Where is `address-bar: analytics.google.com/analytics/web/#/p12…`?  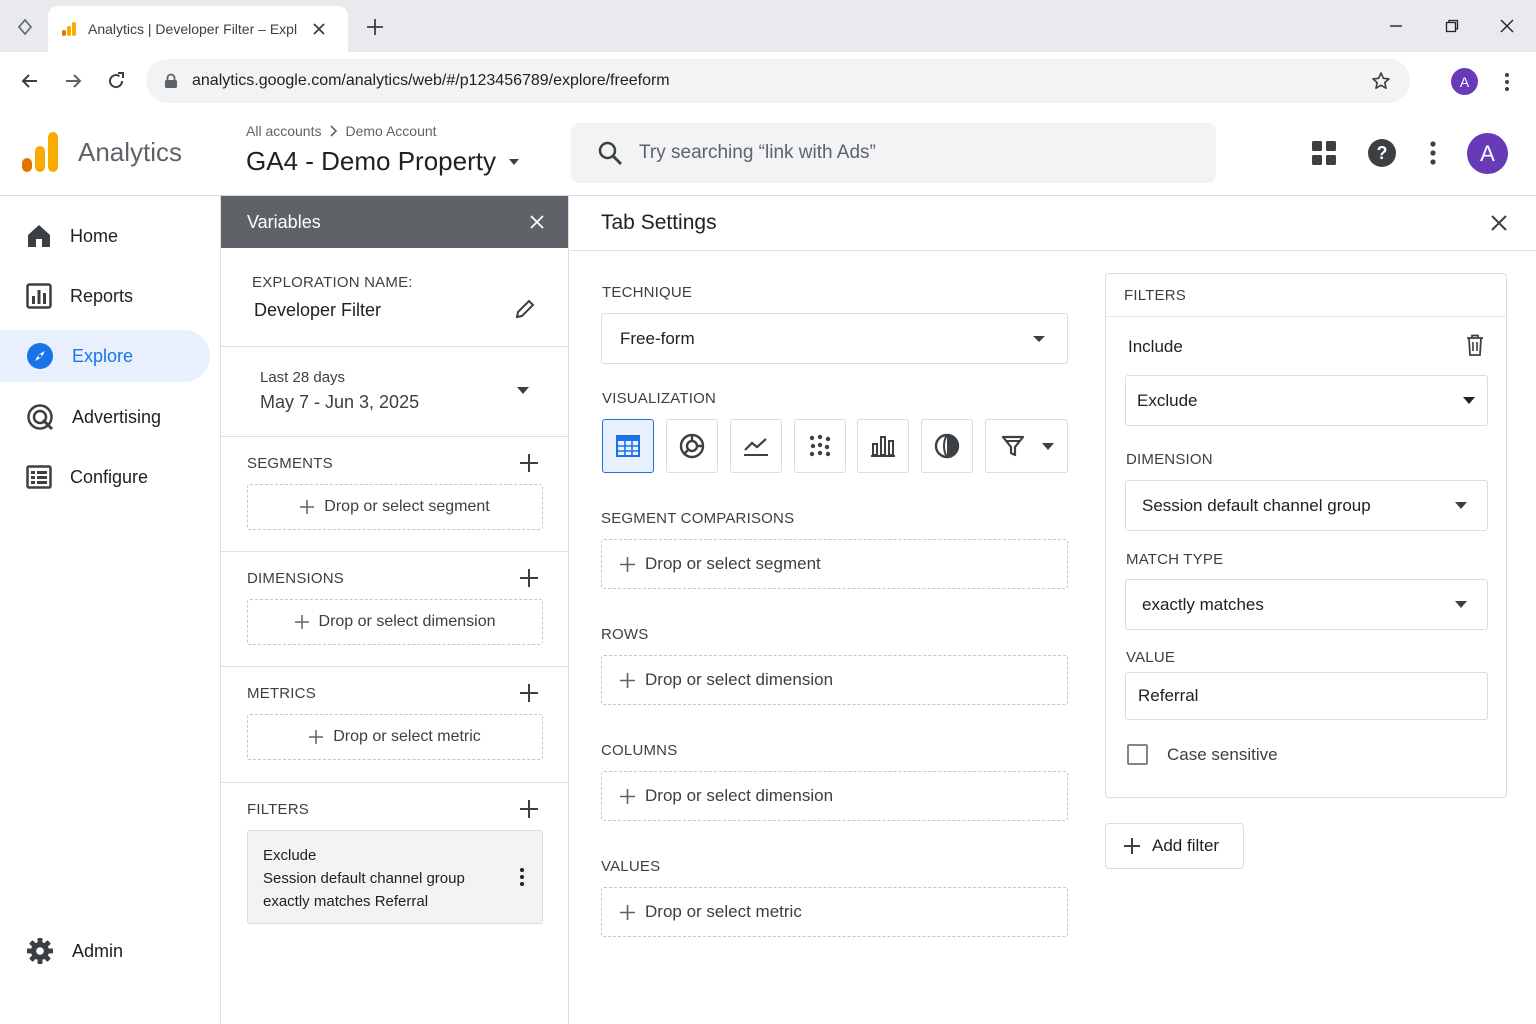
address-bar: analytics.google.com/analytics/web/#/p12… is located at coordinates (778, 81).